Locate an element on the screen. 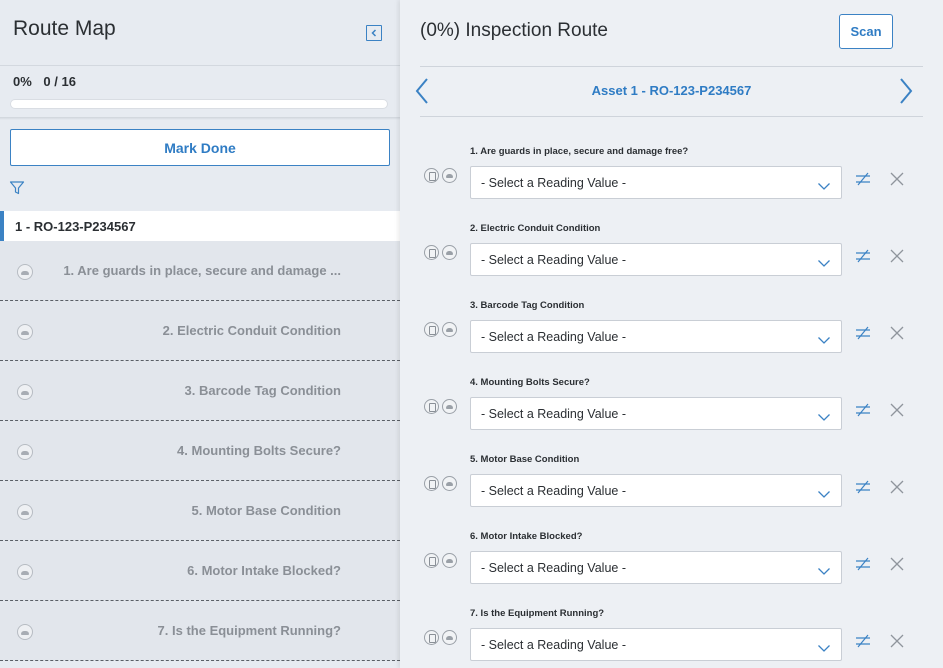 The image size is (943, 668). question-label: 6. Motor Intake Blocked? is located at coordinates (526, 536).